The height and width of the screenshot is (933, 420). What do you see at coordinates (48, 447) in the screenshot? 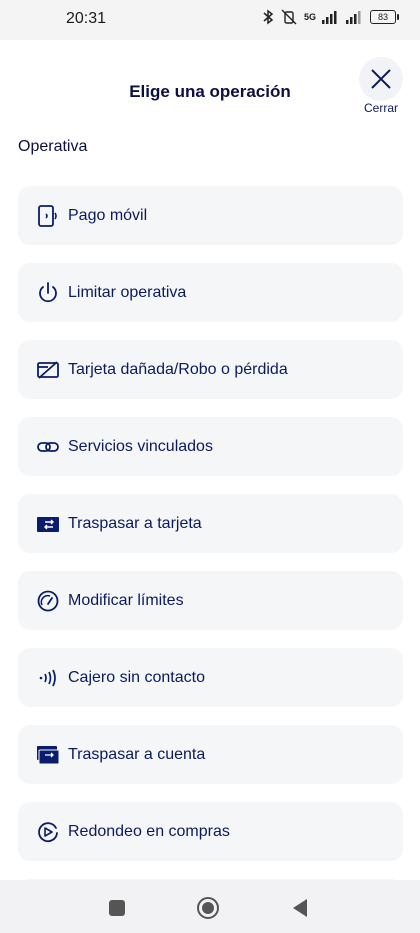
I see `link-icon` at bounding box center [48, 447].